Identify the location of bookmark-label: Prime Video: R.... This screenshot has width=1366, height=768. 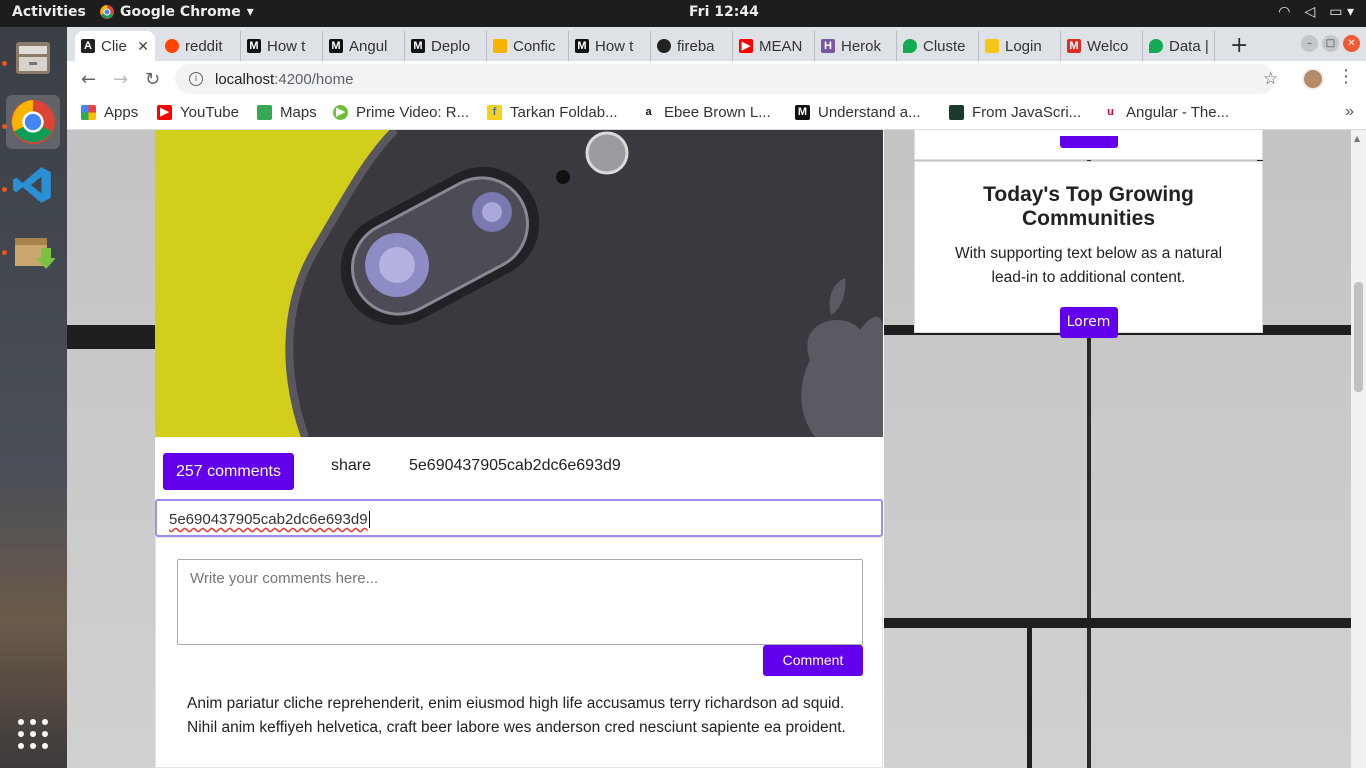
(413, 112).